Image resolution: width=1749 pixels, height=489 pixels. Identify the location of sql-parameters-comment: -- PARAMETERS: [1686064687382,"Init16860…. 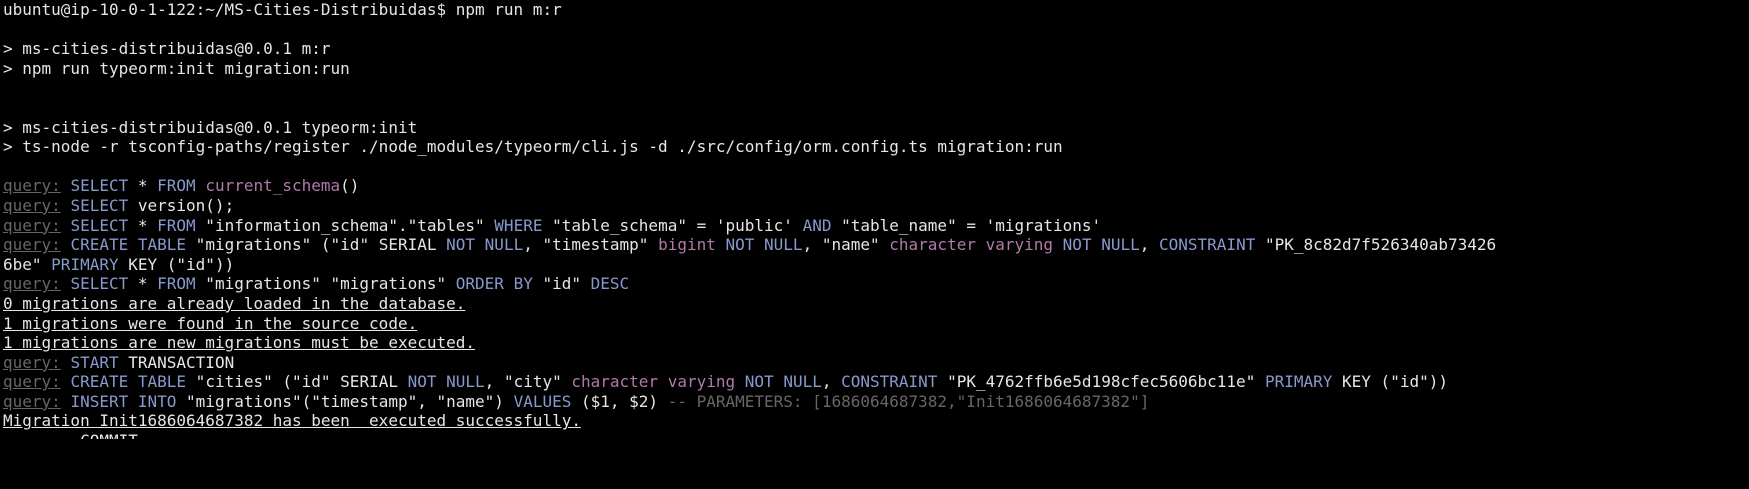
(908, 401).